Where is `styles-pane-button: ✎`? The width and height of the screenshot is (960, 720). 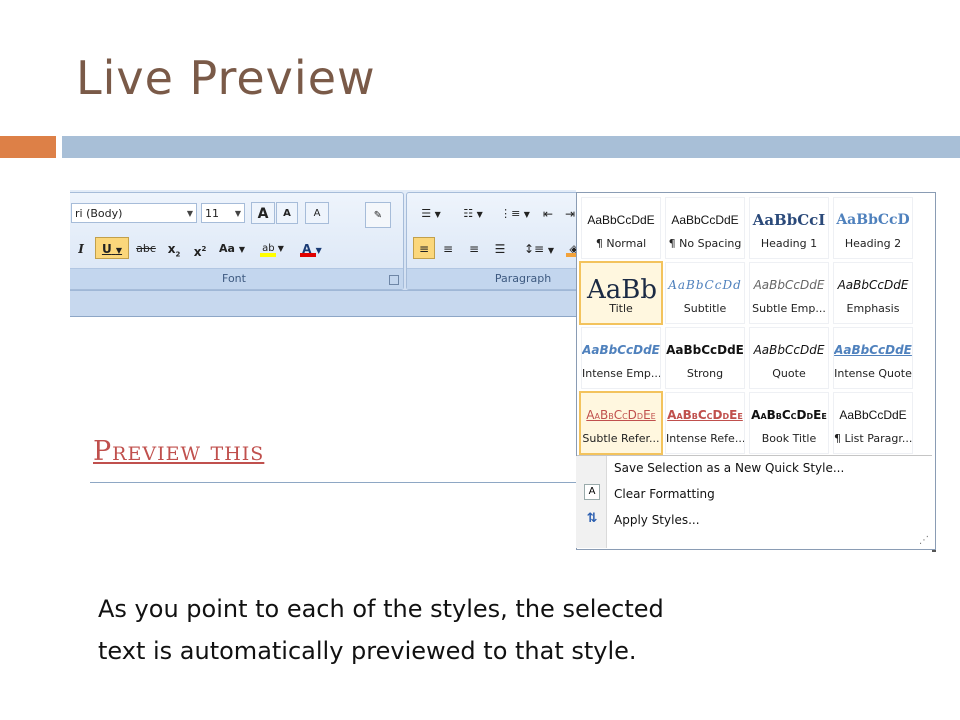 styles-pane-button: ✎ is located at coordinates (378, 215).